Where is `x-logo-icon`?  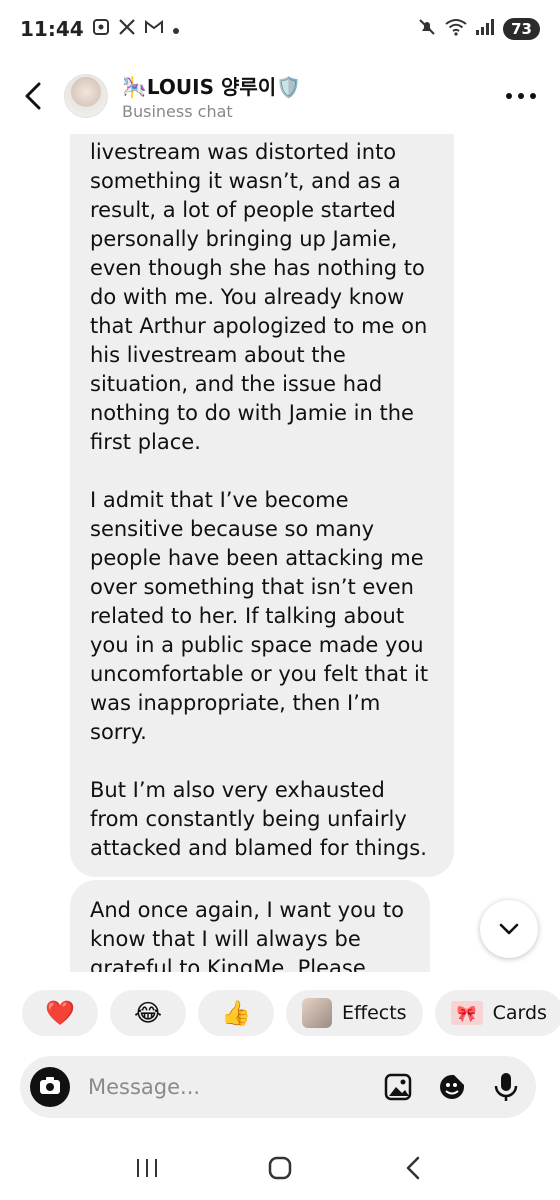 x-logo-icon is located at coordinates (127, 29).